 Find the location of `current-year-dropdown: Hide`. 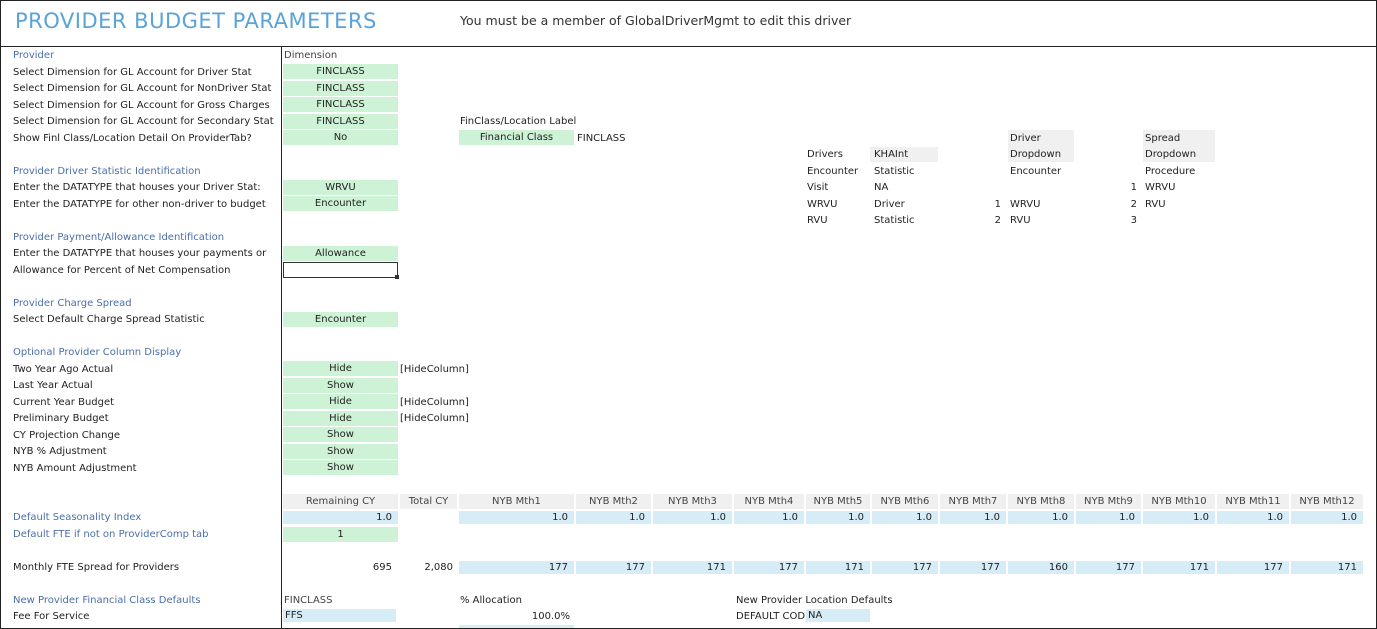

current-year-dropdown: Hide is located at coordinates (340, 401).